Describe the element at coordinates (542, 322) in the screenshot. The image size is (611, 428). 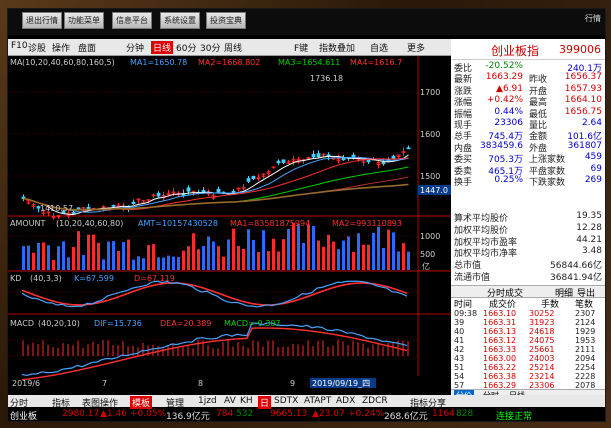
I see `tick-volume: 31923` at that location.